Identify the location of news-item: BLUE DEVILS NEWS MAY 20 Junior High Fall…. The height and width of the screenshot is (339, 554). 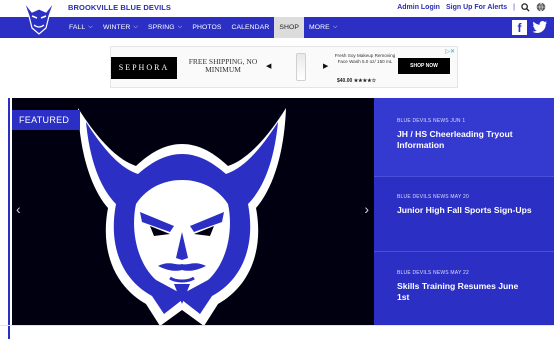
(464, 214).